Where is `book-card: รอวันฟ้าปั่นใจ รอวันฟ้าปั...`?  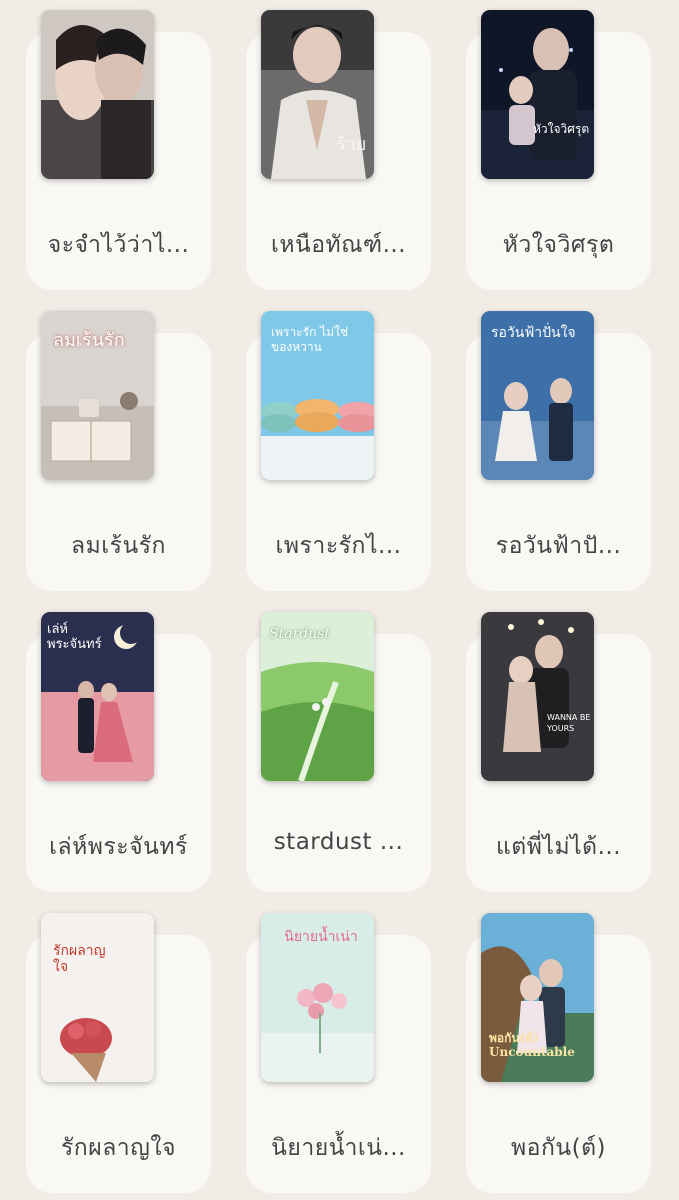 book-card: รอวันฟ้าปั่นใจ รอวันฟ้าปั... is located at coordinates (558, 451).